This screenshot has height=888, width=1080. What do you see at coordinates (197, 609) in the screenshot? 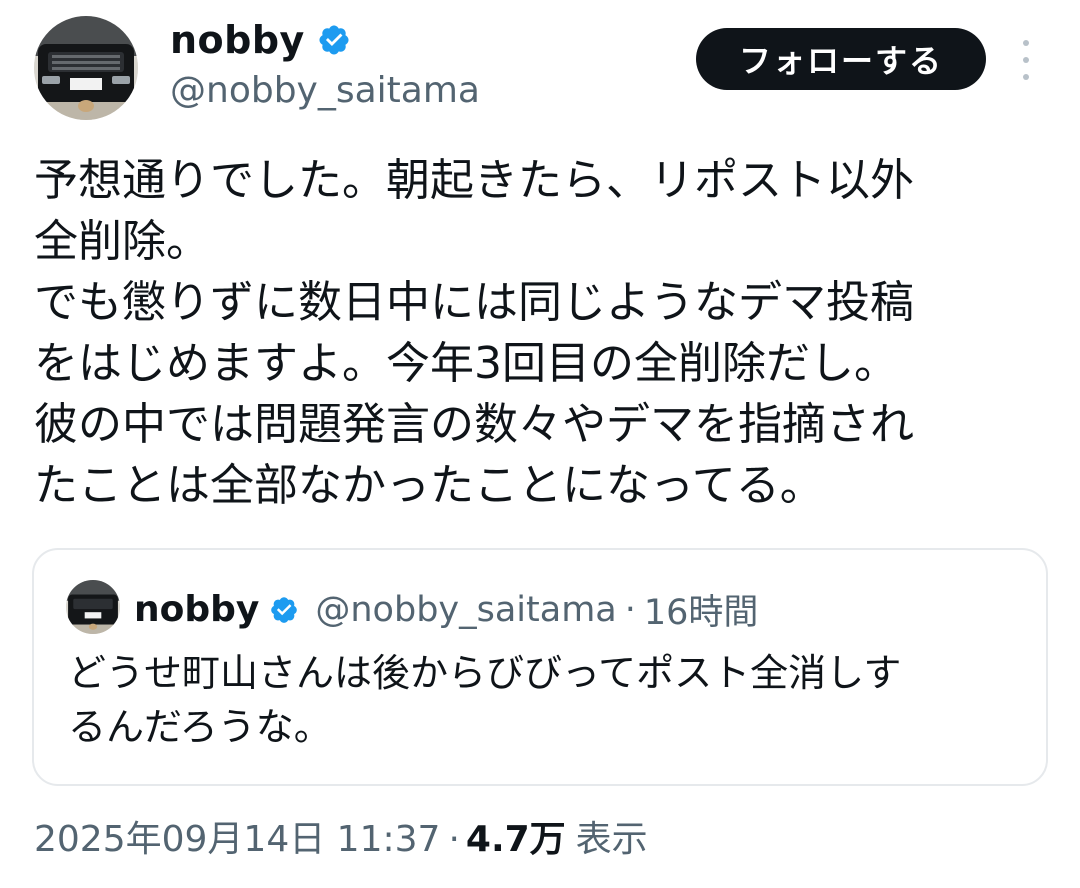
I see `quoted-author-name: nobby` at bounding box center [197, 609].